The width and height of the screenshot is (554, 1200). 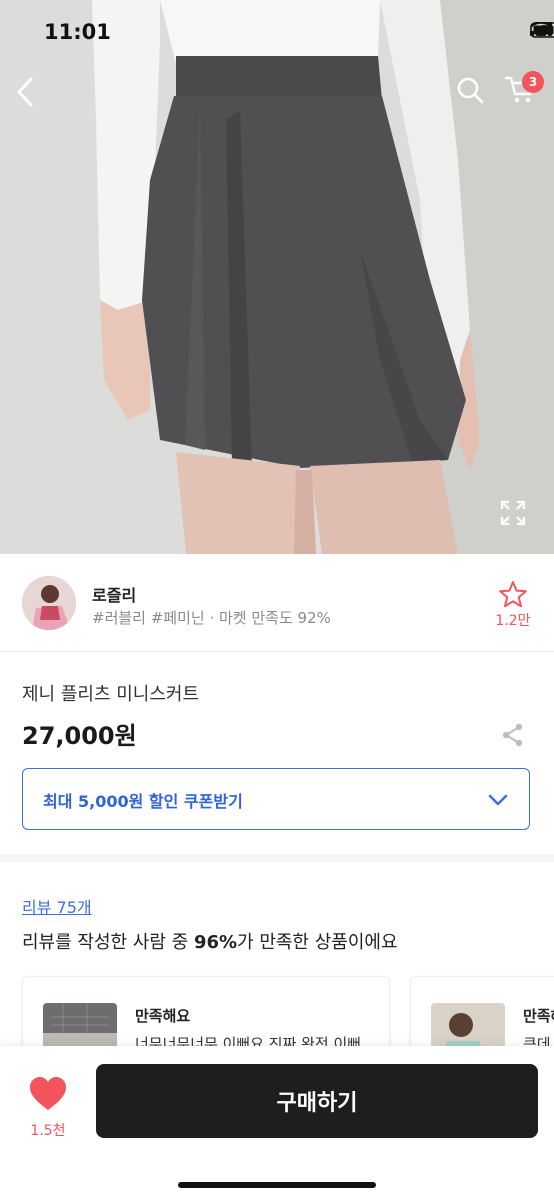 I want to click on battery-icon, so click(x=542, y=30).